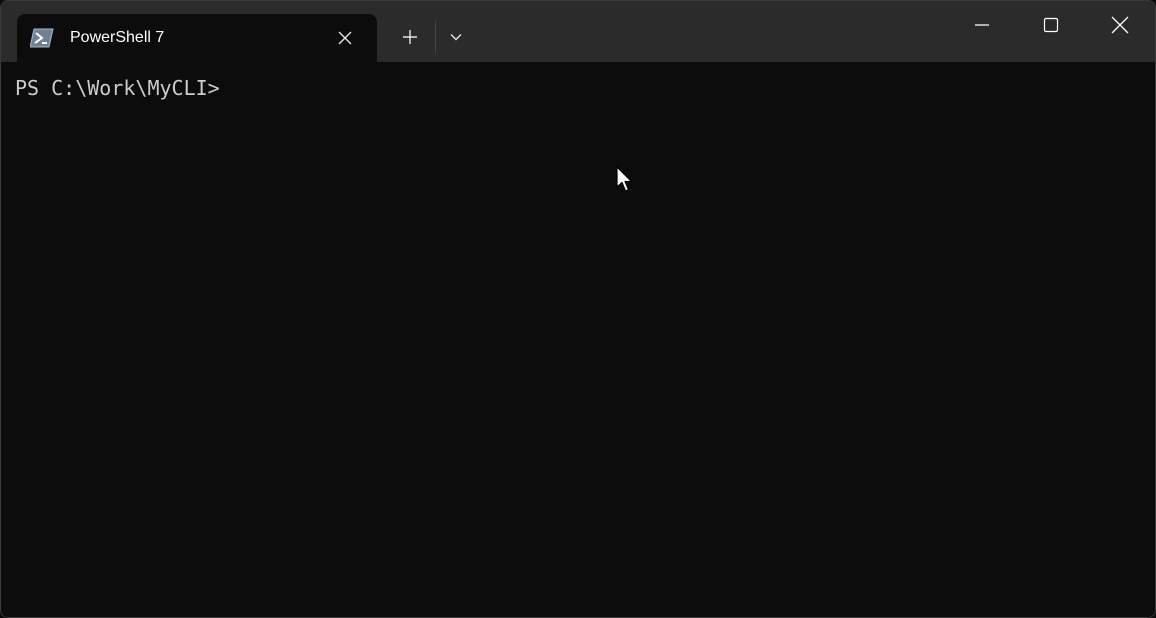  What do you see at coordinates (1051, 24) in the screenshot?
I see `maximize-icon` at bounding box center [1051, 24].